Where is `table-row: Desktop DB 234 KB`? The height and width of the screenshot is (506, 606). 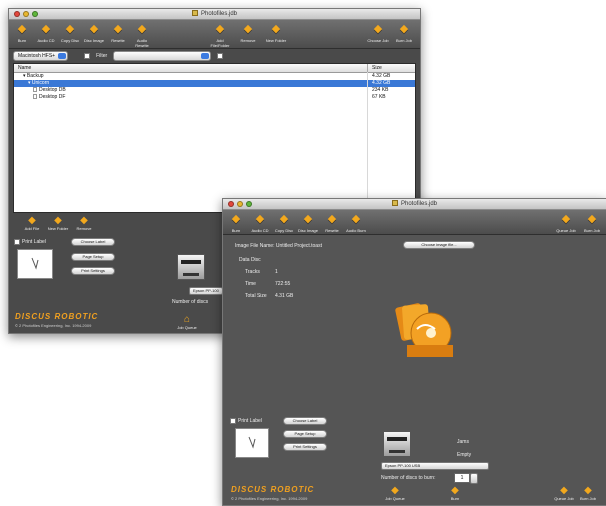 table-row: Desktop DB 234 KB is located at coordinates (214, 90).